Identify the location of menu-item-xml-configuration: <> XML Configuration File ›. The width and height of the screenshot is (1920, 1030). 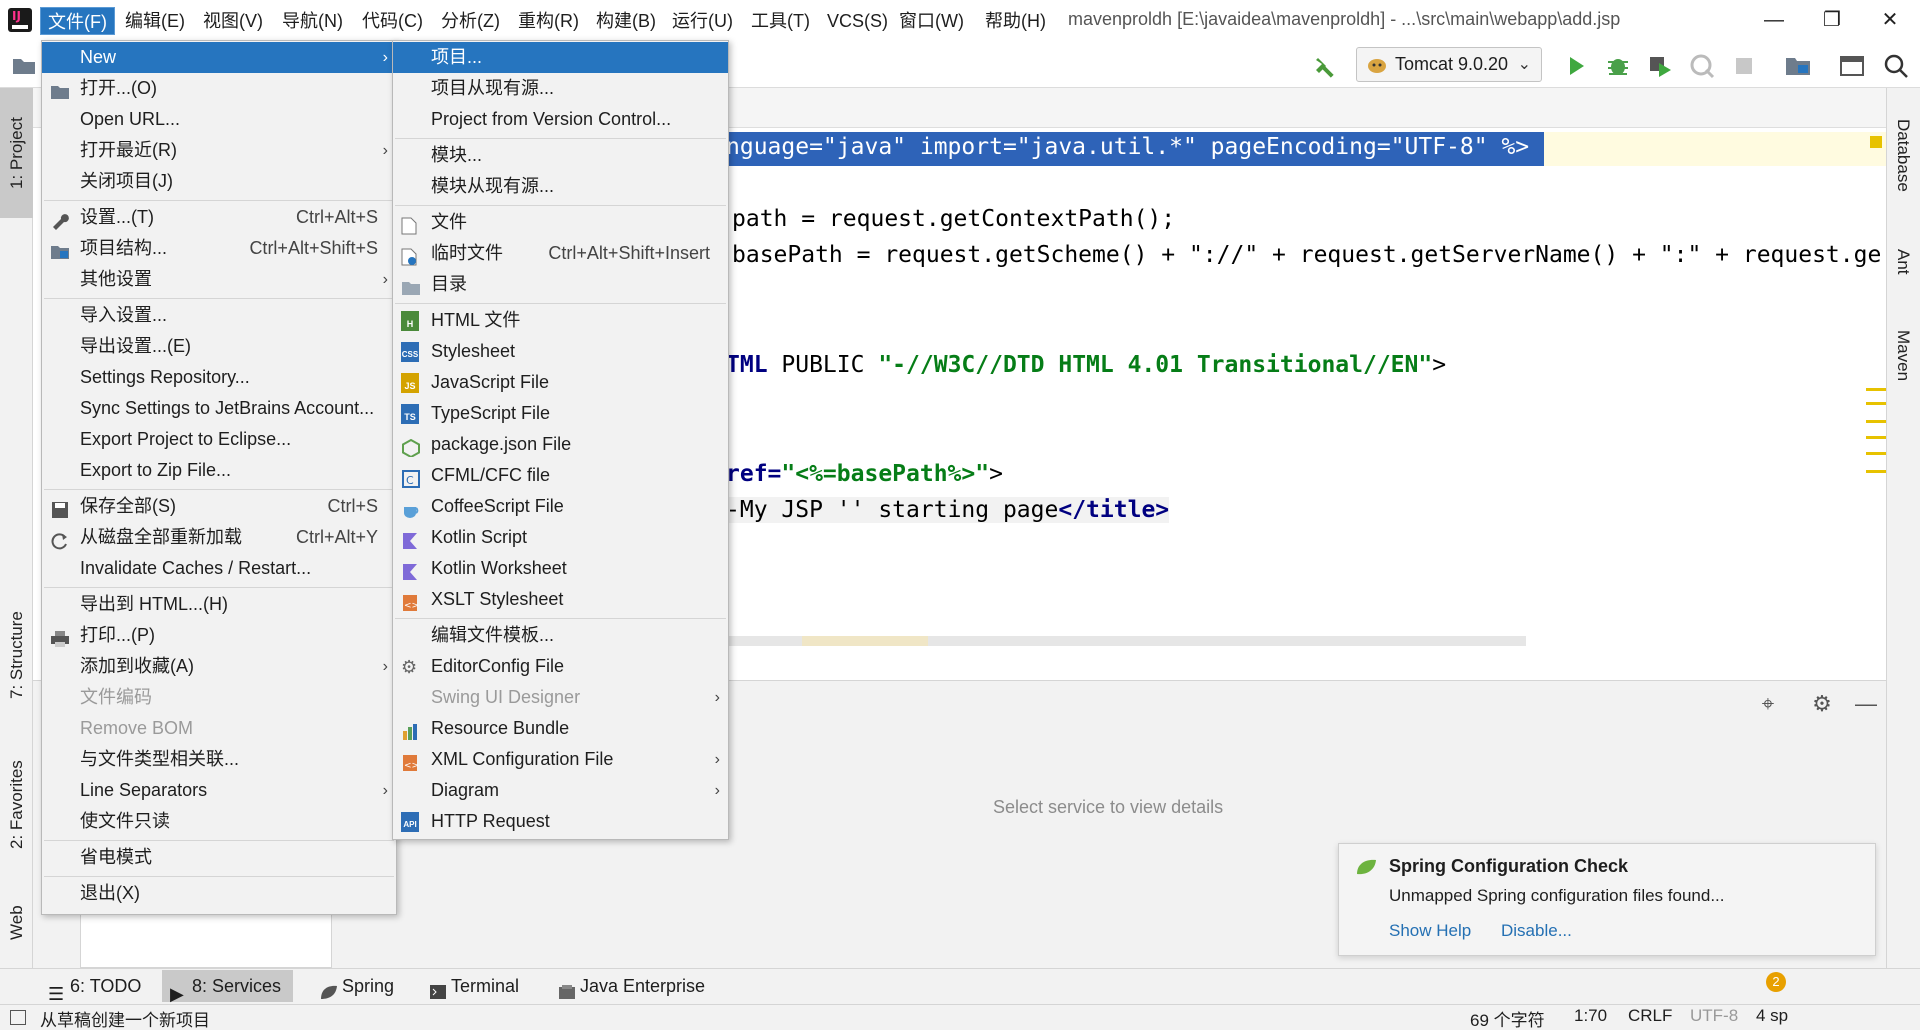
(560, 759).